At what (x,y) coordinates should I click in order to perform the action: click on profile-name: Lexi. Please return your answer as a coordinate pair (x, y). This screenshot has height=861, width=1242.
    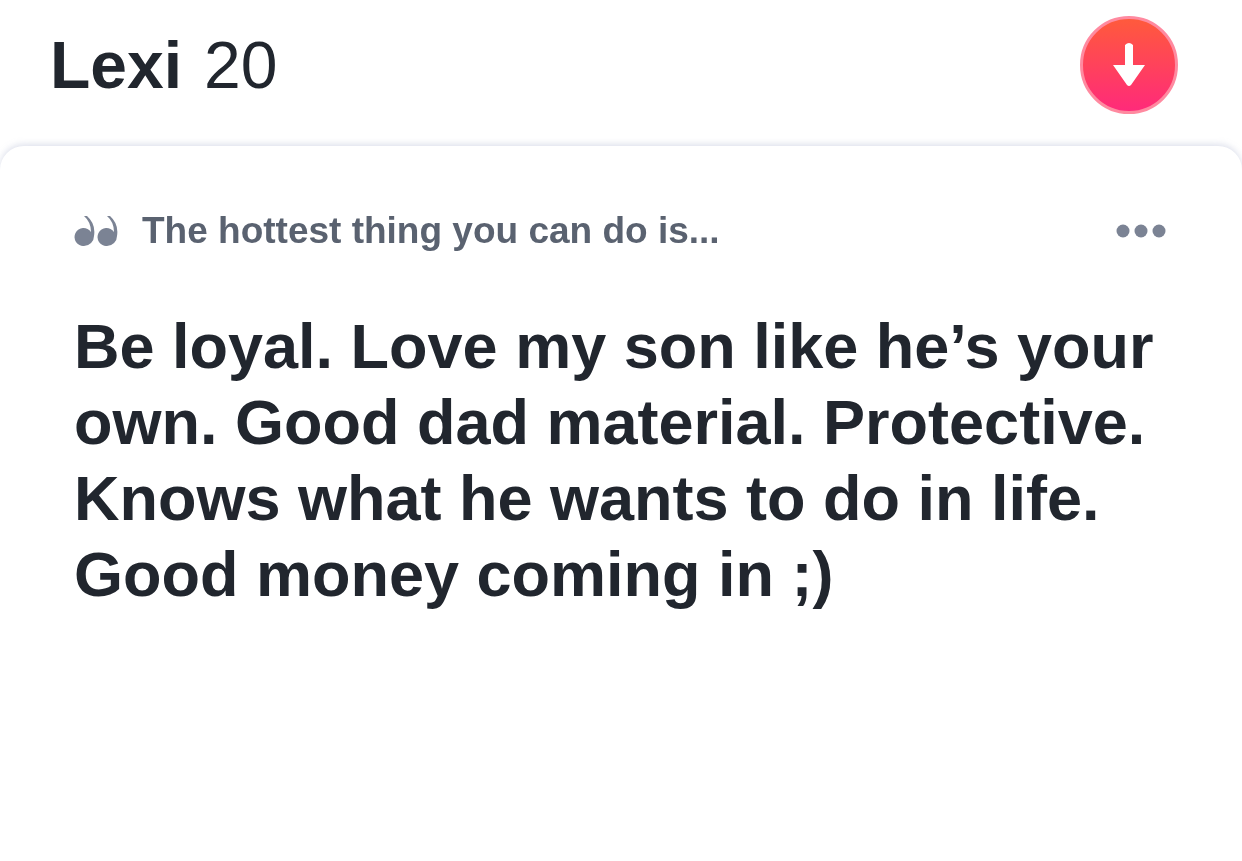
    Looking at the image, I should click on (116, 65).